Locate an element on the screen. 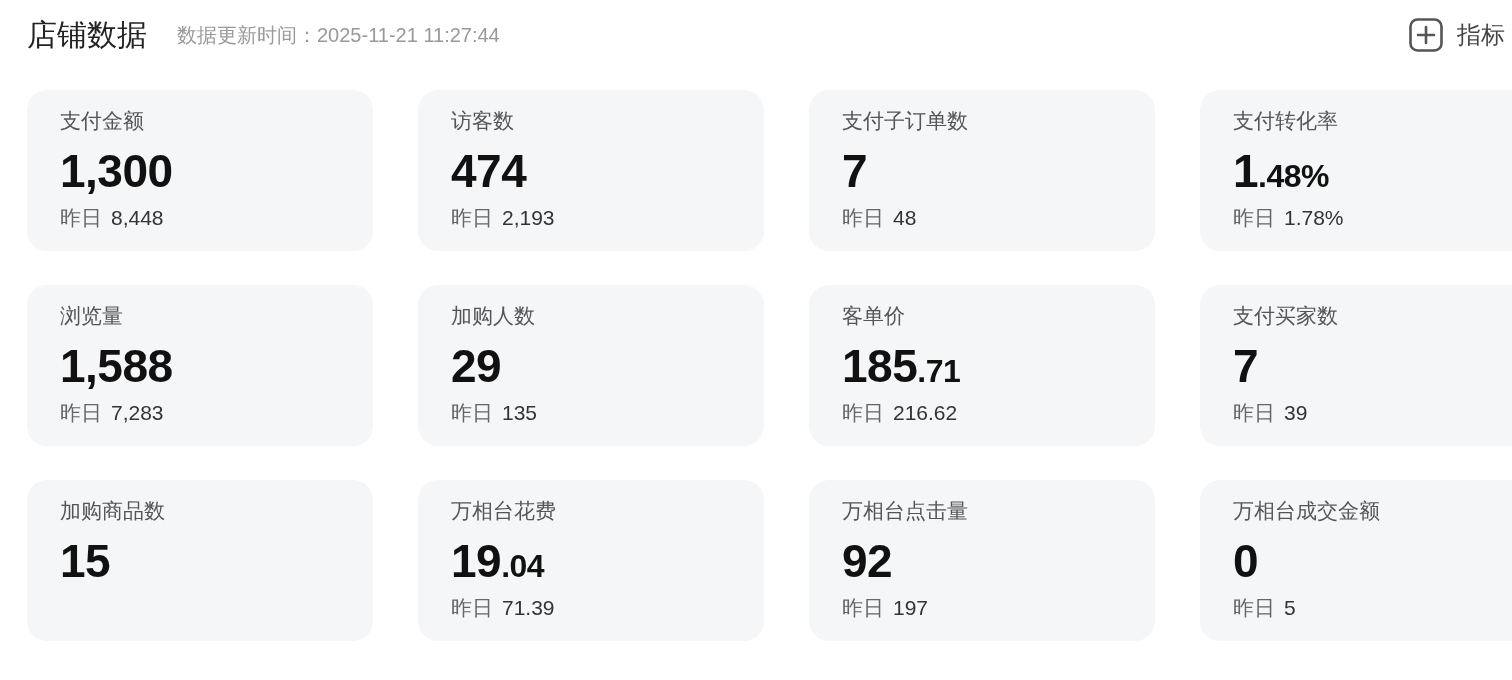  metric-label: 浏览量 is located at coordinates (92, 316).